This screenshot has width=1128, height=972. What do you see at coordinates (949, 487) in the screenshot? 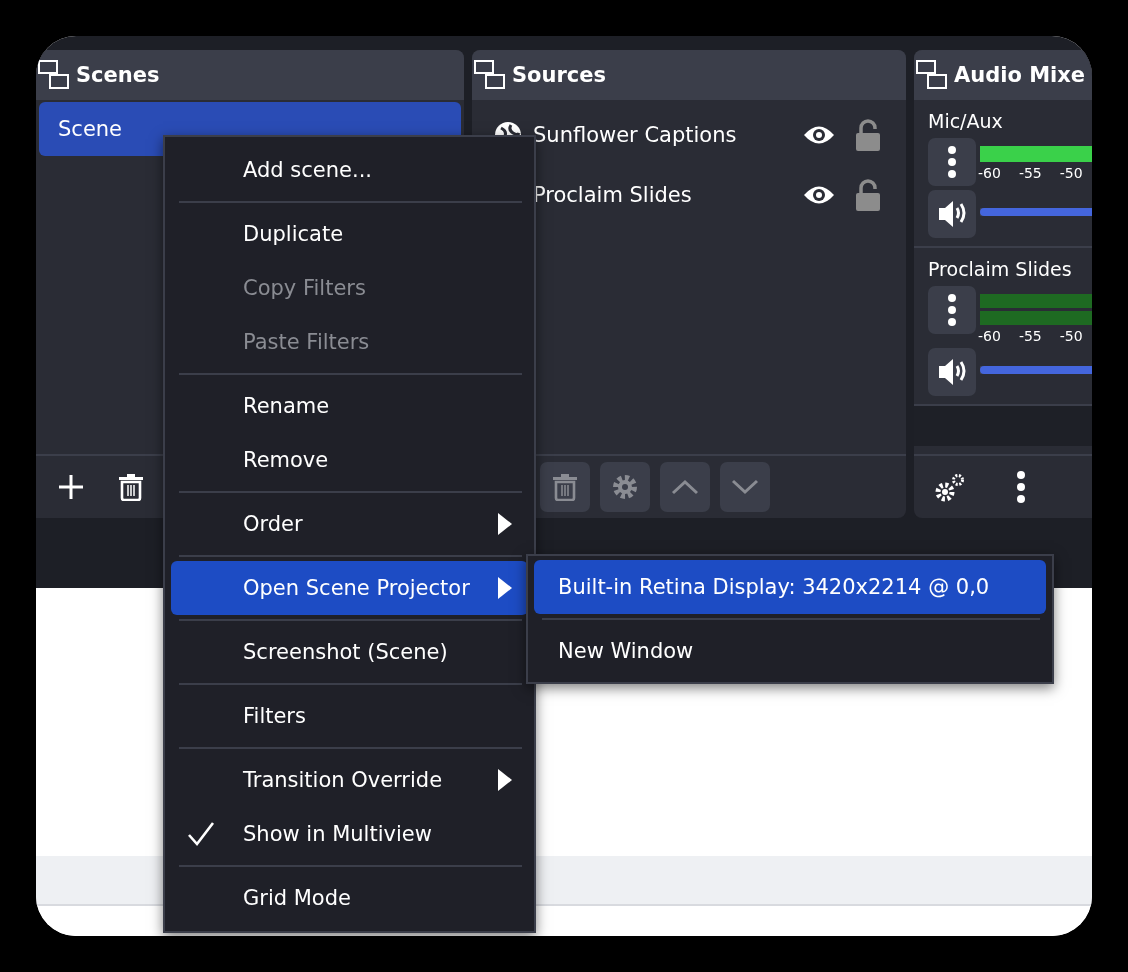
I see `gears-icon` at bounding box center [949, 487].